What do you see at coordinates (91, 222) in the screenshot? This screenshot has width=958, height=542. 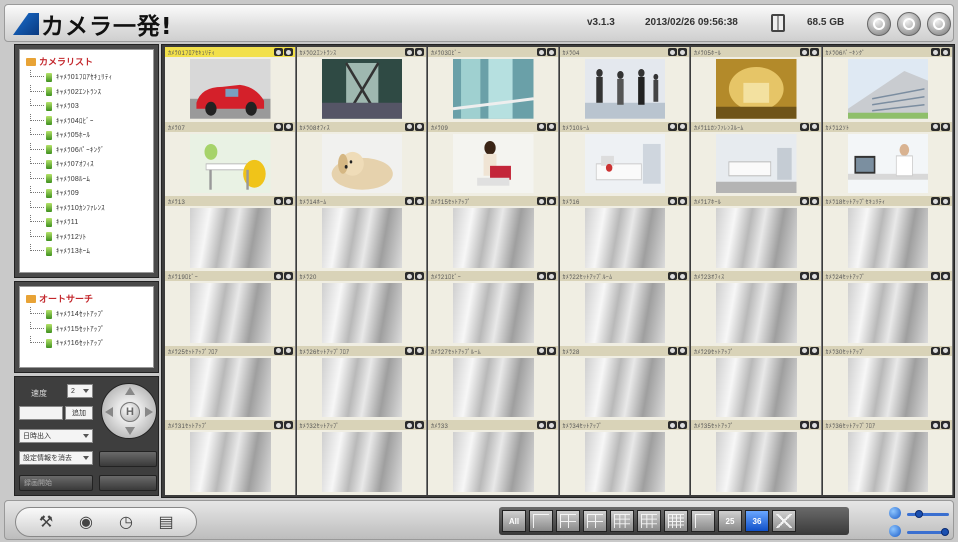 I see `tree-item-camera: ｷｬﾒﾗ11` at bounding box center [91, 222].